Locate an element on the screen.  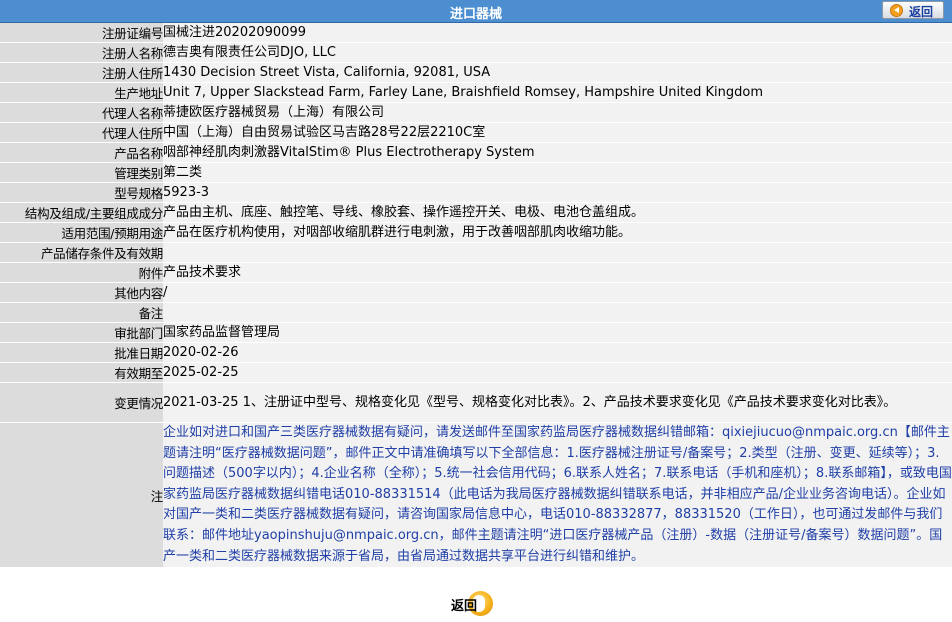
footer-bar: 返回 is located at coordinates (476, 603).